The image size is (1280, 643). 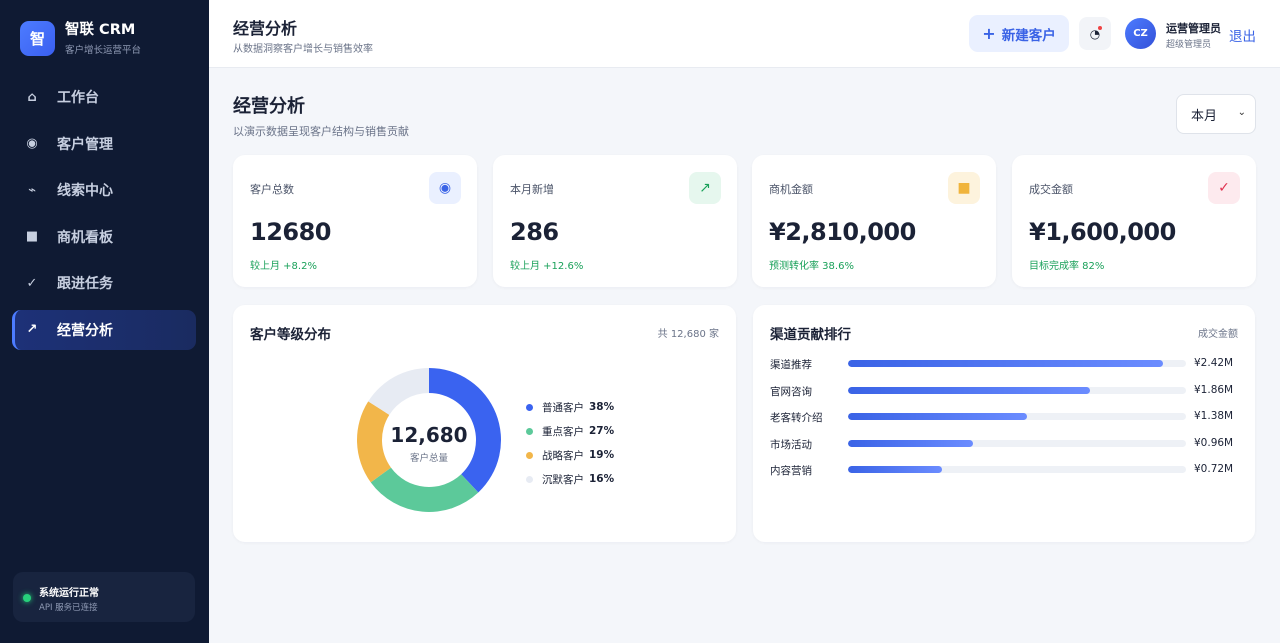 What do you see at coordinates (78, 98) in the screenshot?
I see `sidebar-item-label: 工作台` at bounding box center [78, 98].